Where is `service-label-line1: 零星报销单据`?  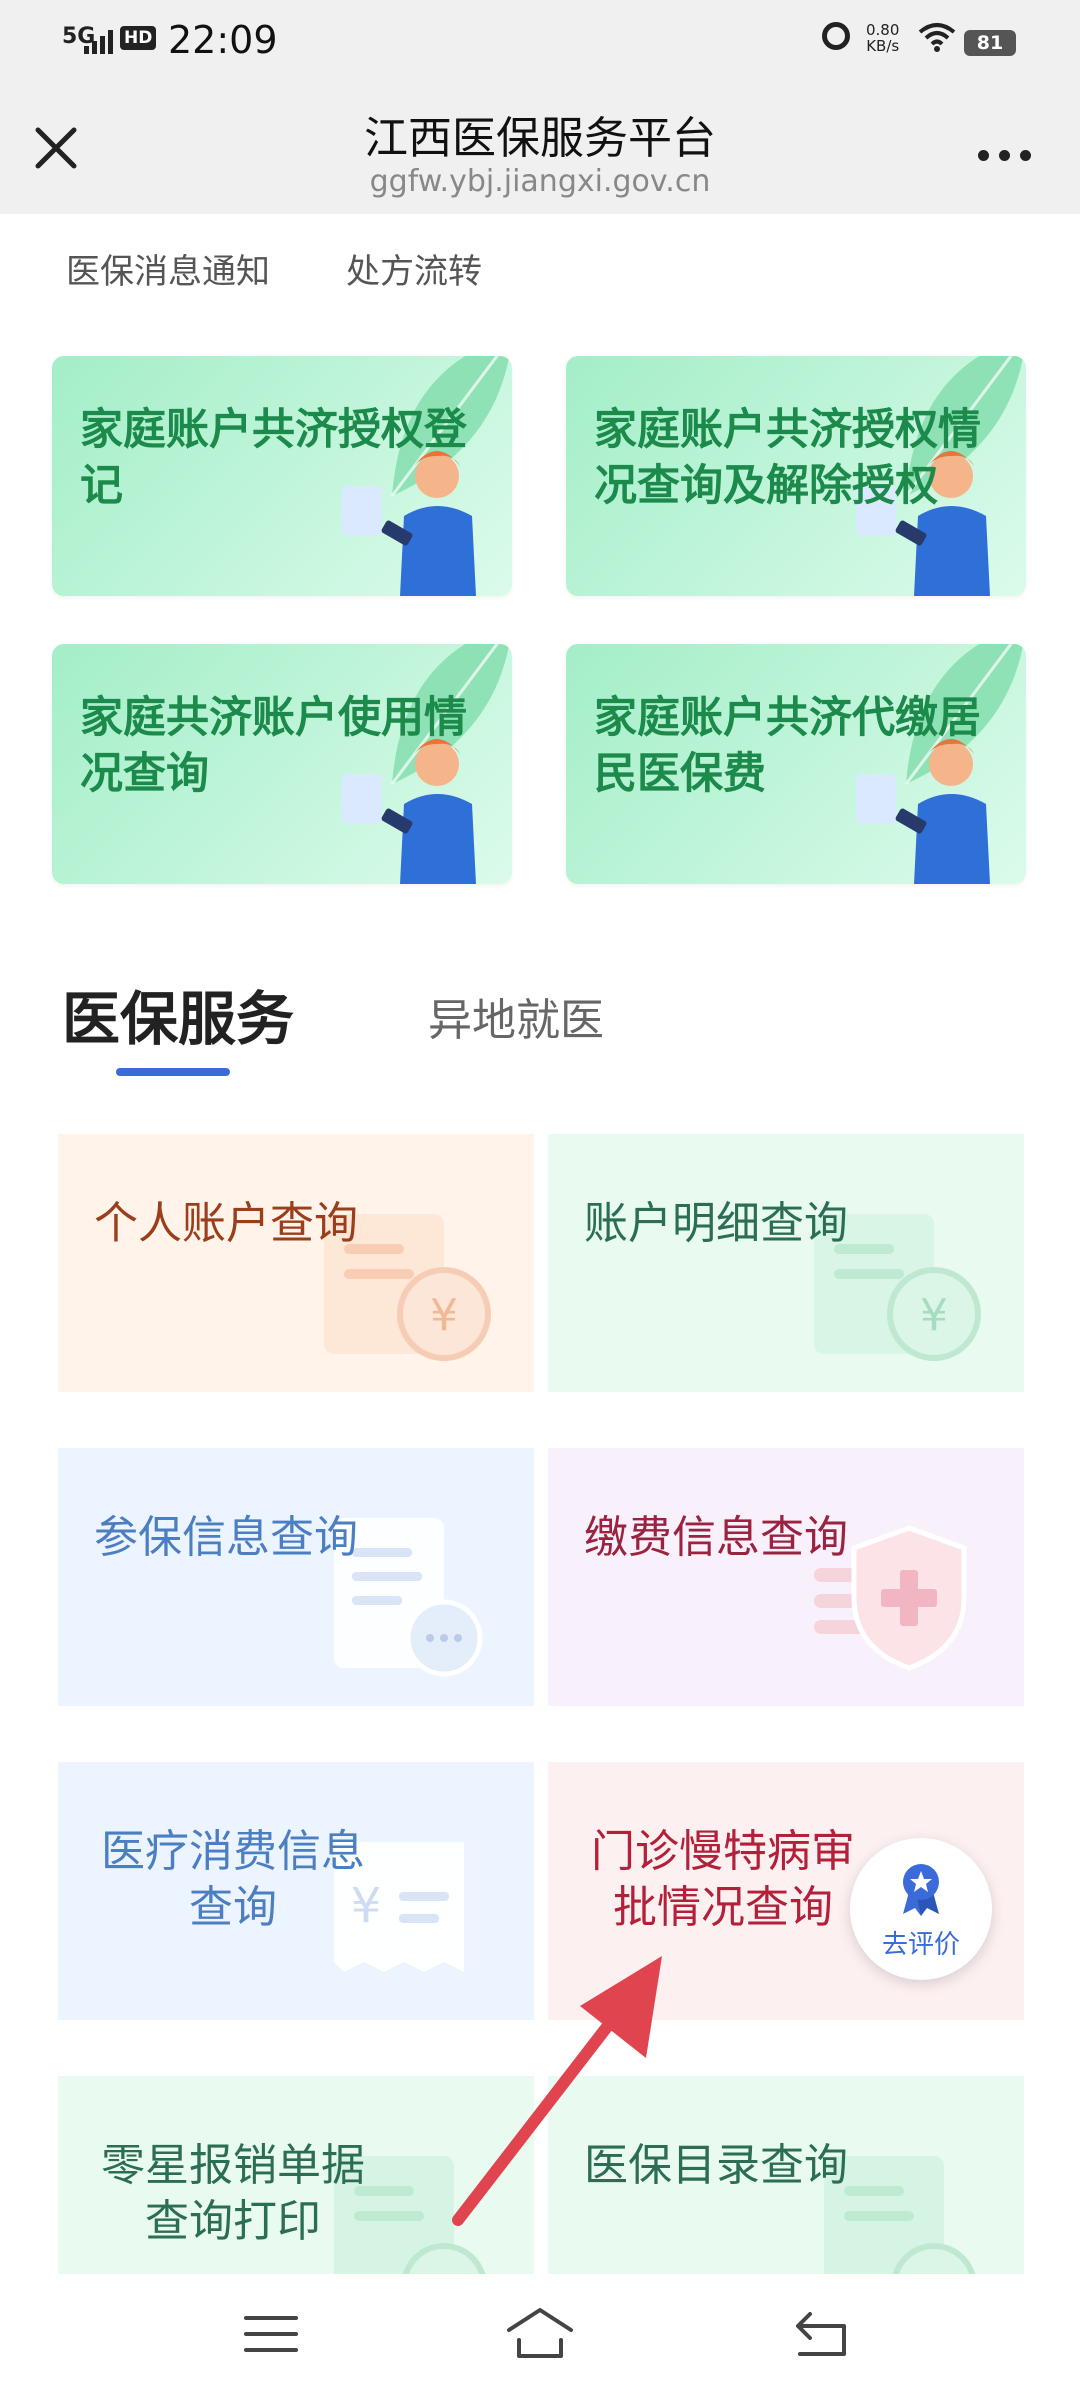 service-label-line1: 零星报销单据 is located at coordinates (233, 2165).